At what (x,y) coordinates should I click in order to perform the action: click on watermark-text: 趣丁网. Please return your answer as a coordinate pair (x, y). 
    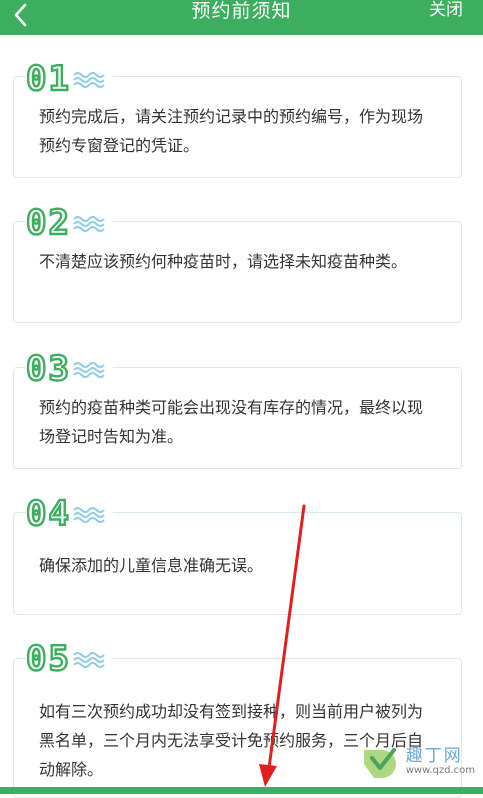
    Looking at the image, I should click on (434, 756).